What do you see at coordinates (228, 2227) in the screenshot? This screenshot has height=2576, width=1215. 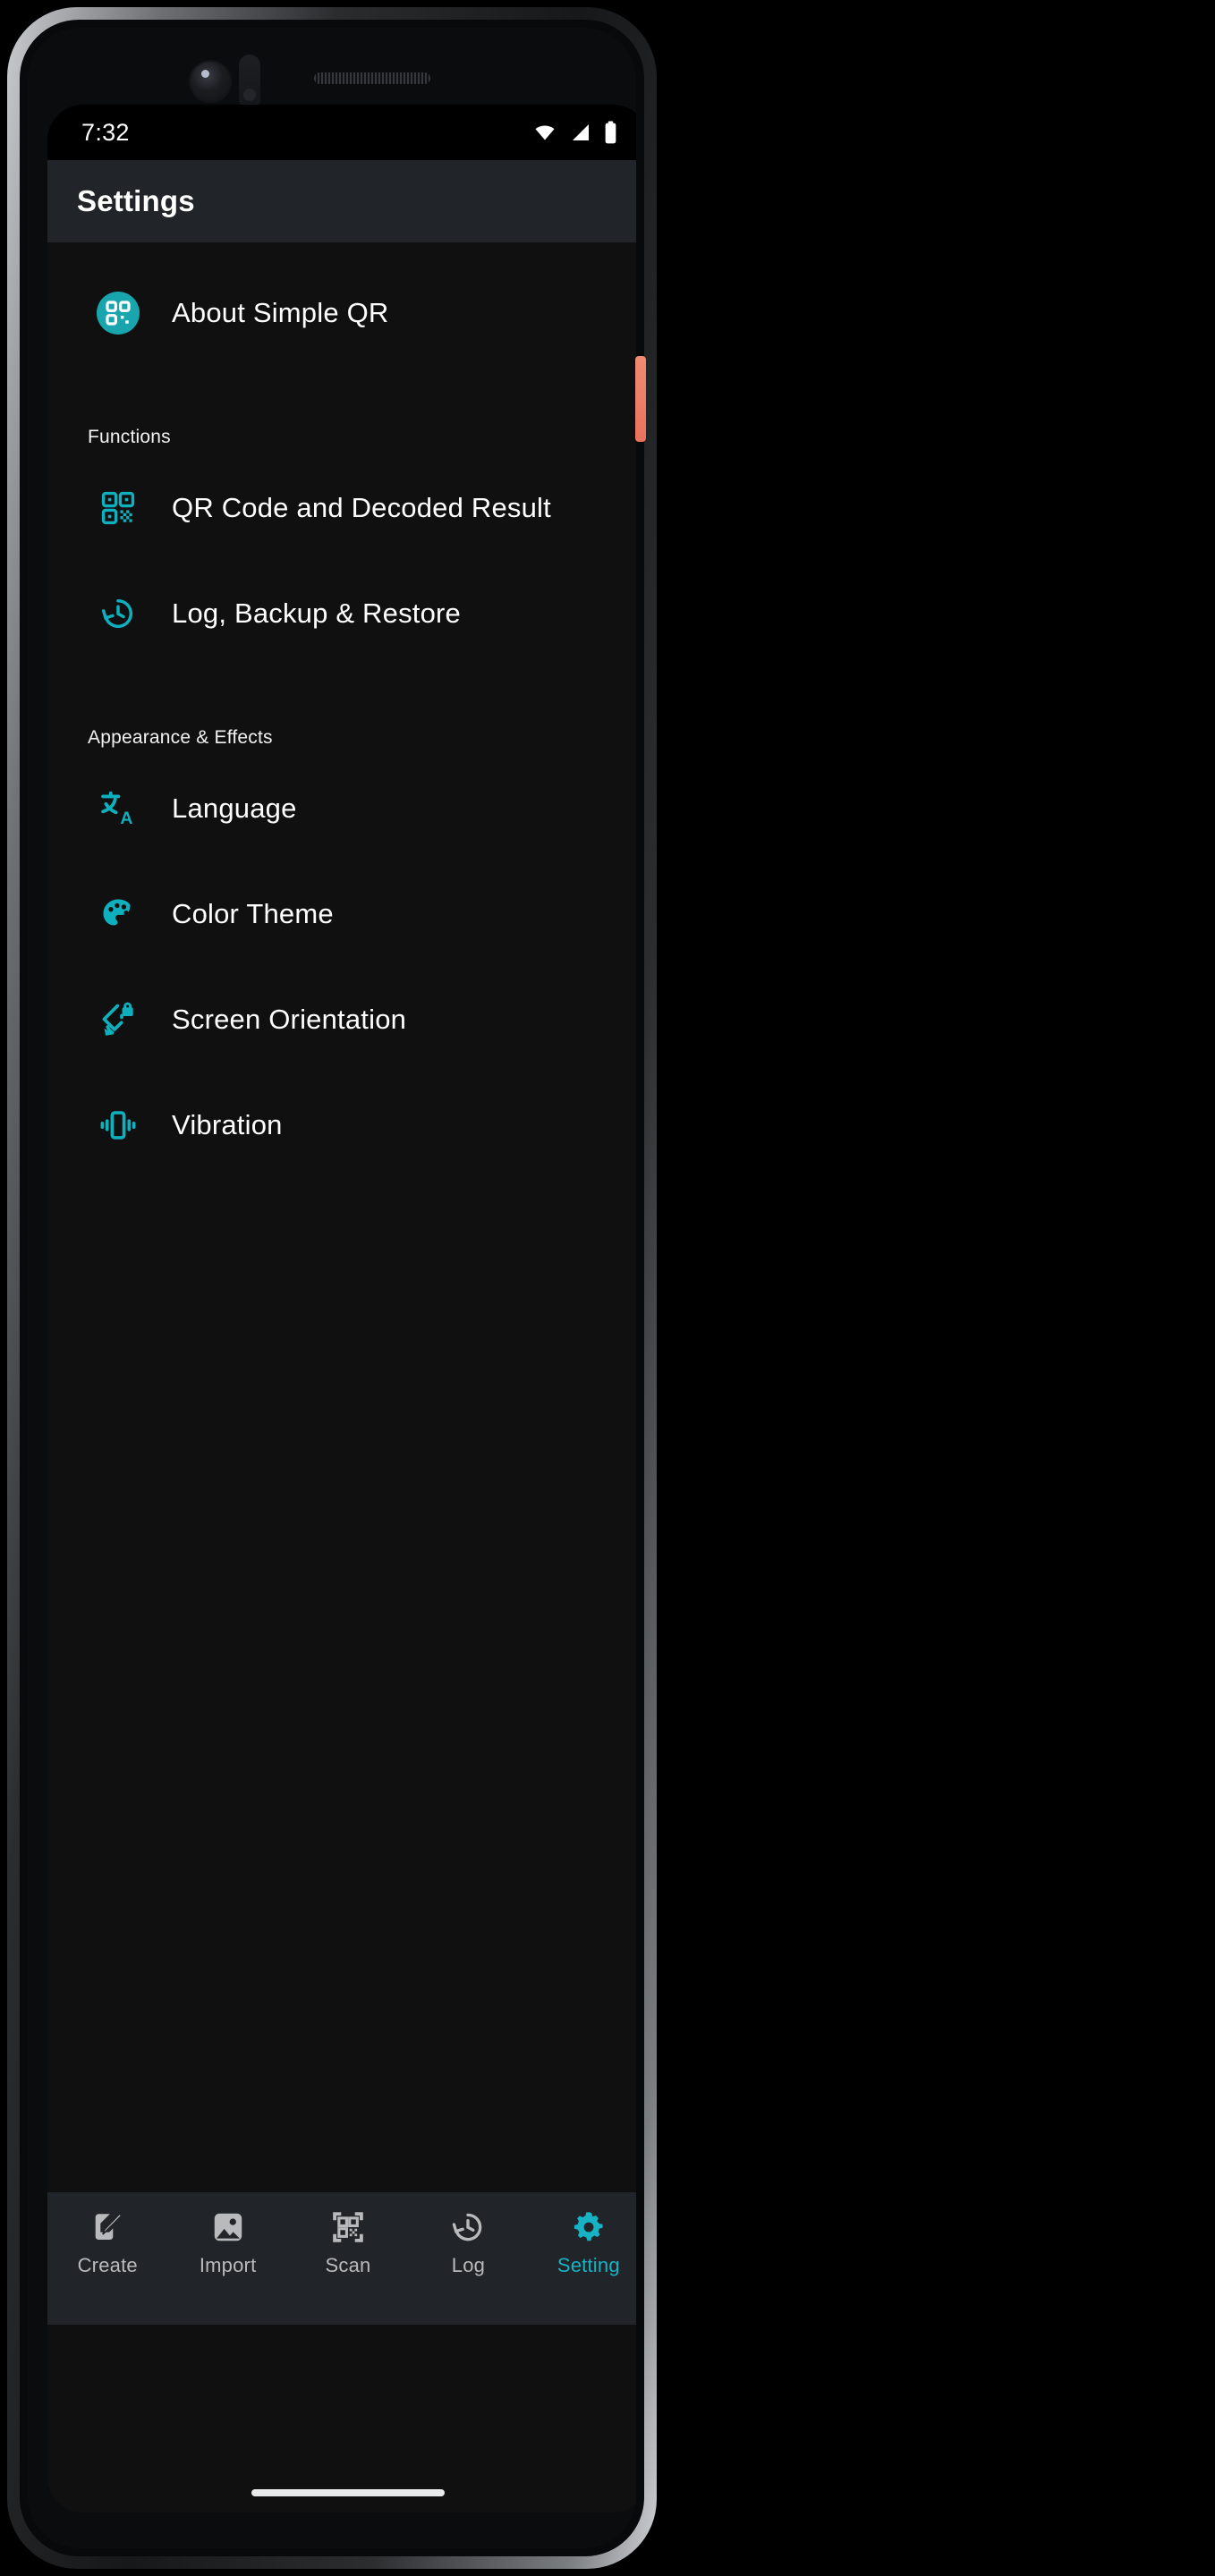 I see `image-import-icon` at bounding box center [228, 2227].